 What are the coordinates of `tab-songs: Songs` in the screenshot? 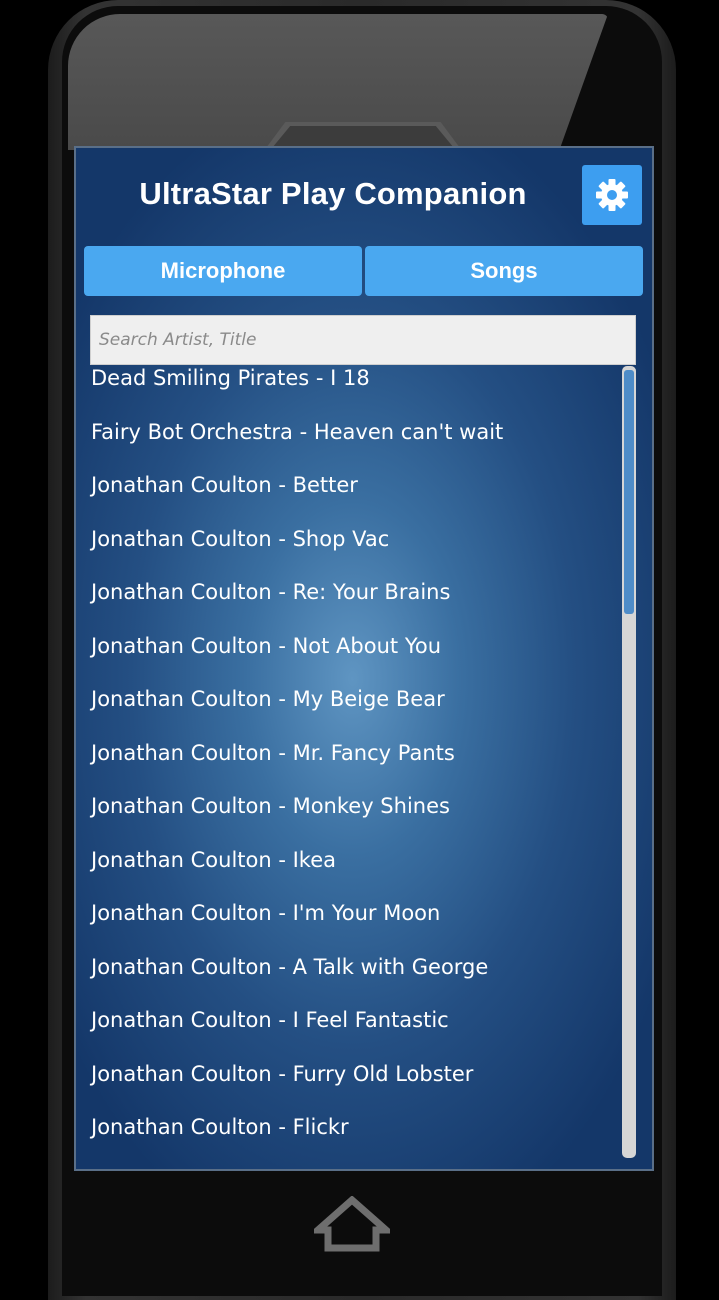 It's located at (504, 271).